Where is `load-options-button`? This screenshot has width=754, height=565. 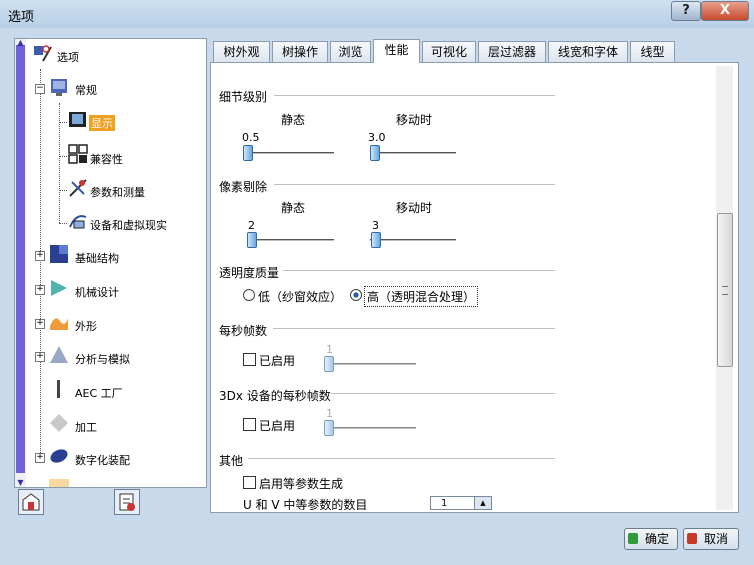 load-options-button is located at coordinates (31, 502).